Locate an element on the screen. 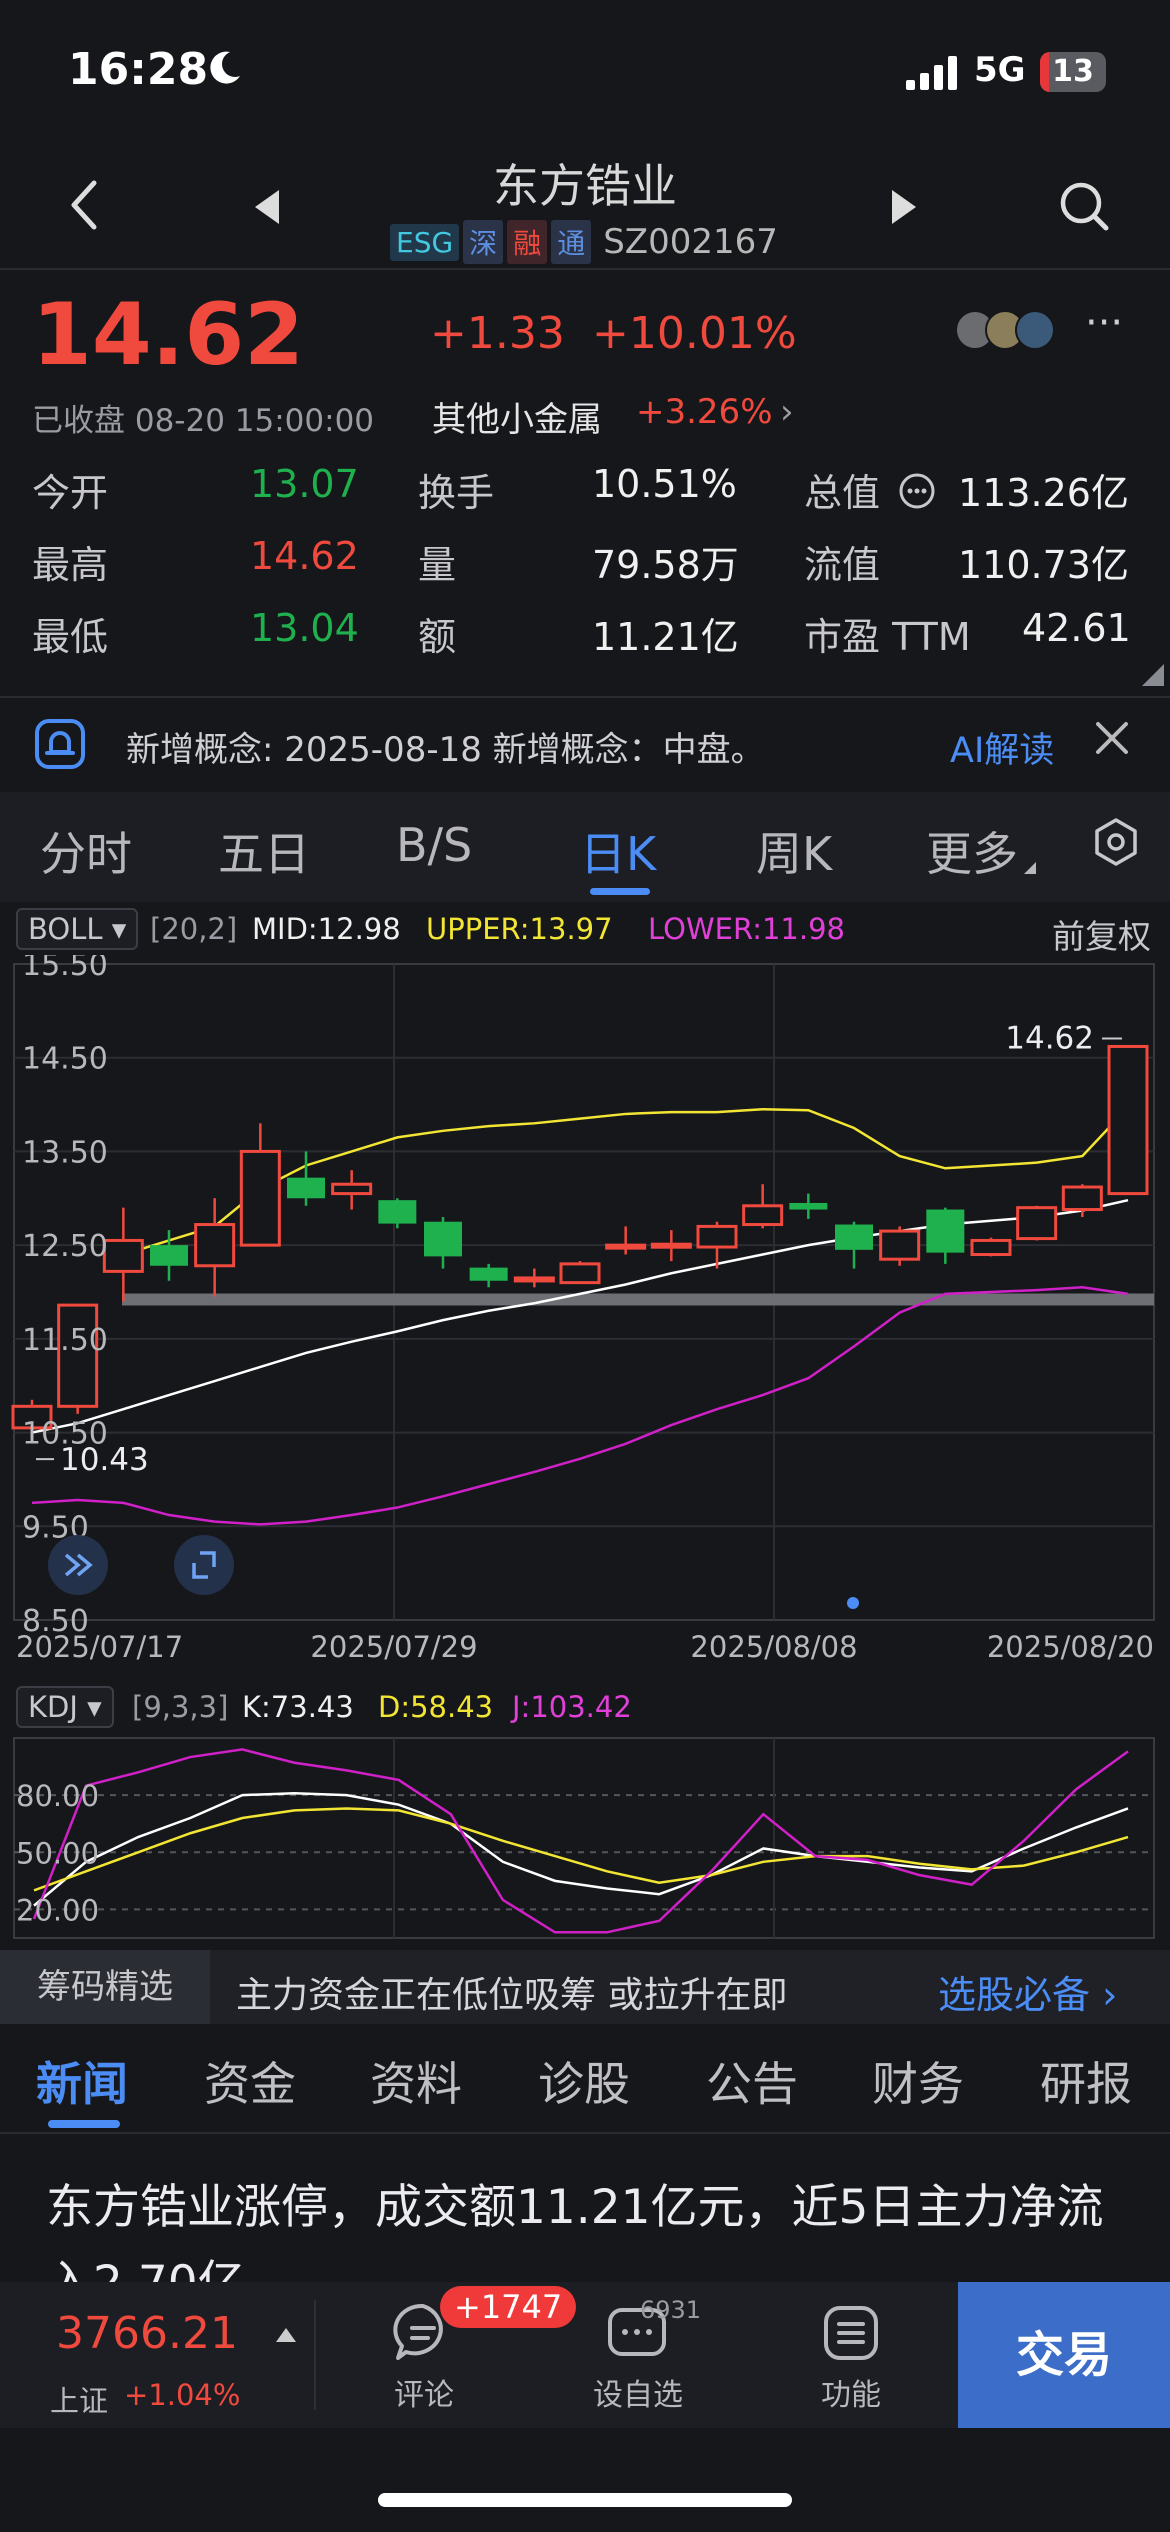 The image size is (1170, 2532). close-icon is located at coordinates (1112, 738).